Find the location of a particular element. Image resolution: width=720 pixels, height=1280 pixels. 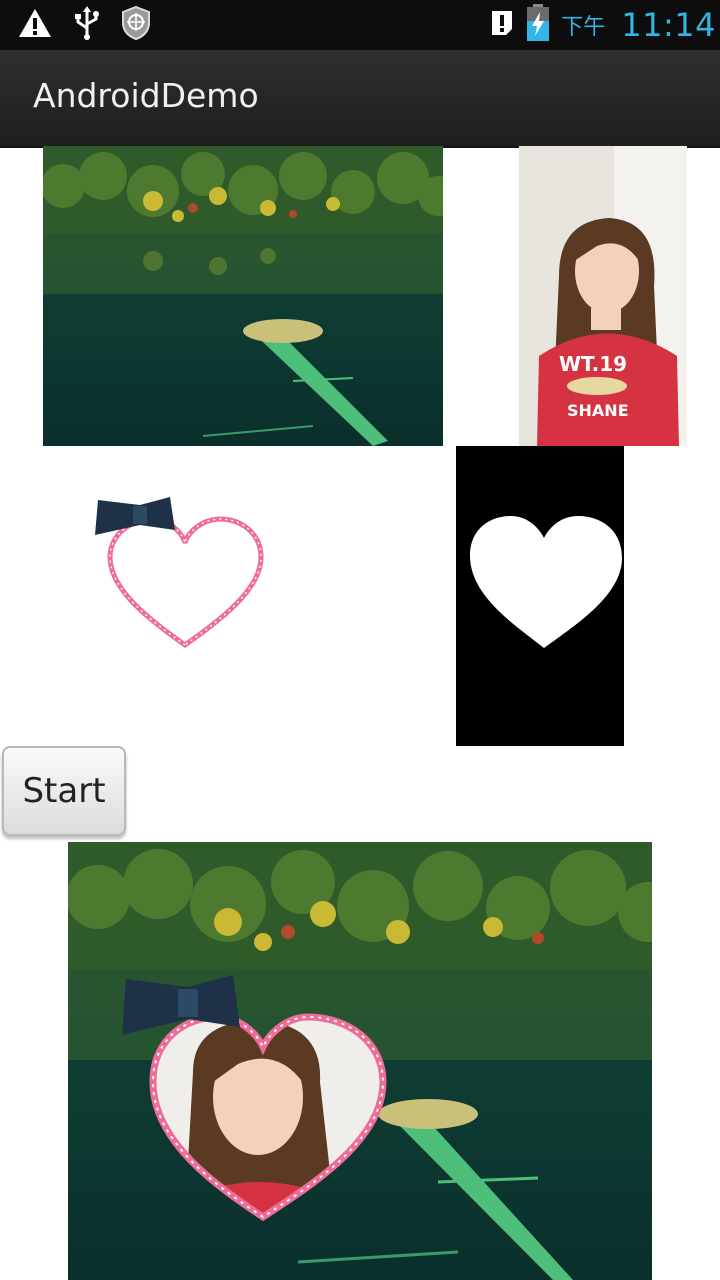

svg-text: WT.19 is located at coordinates (593, 364).